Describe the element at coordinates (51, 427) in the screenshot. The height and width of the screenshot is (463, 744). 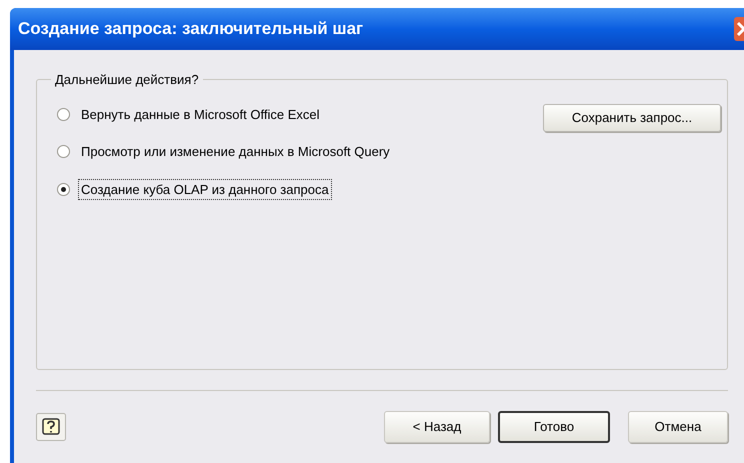
I see `help-icon` at that location.